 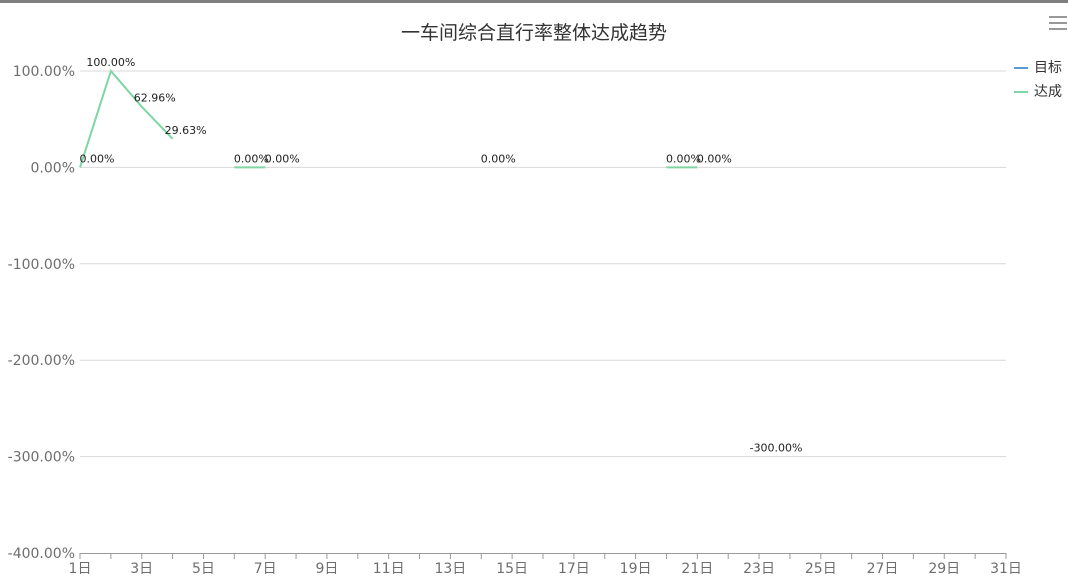 I want to click on data-label: 62.96%, so click(x=155, y=98).